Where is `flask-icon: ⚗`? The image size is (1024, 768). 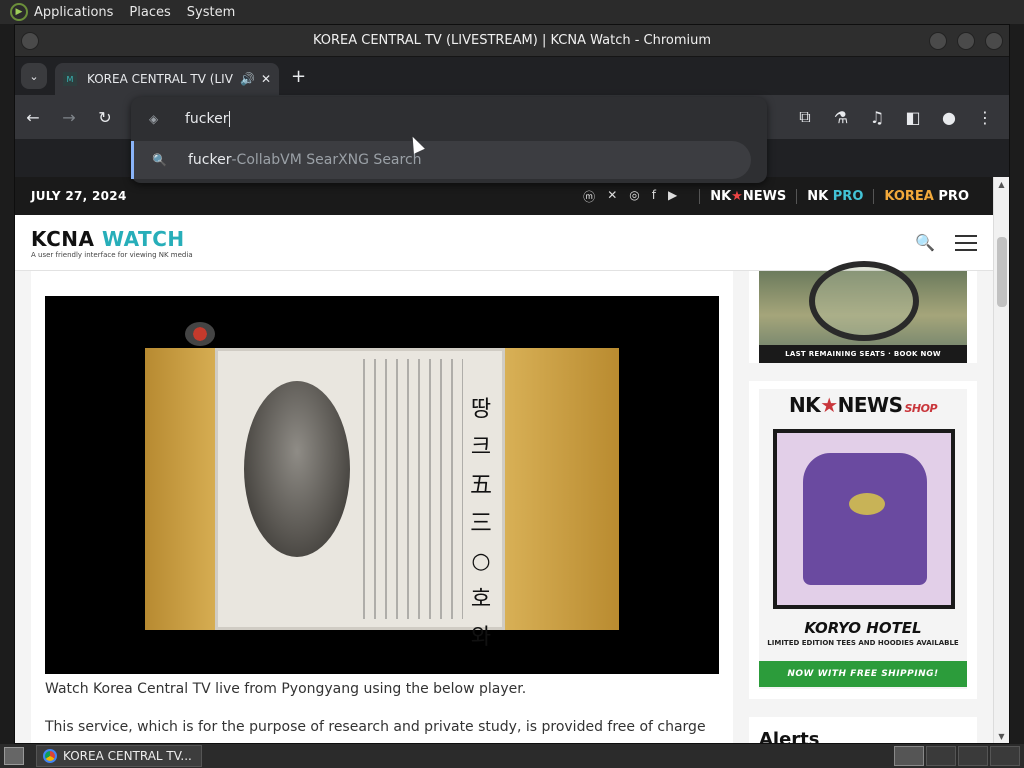
flask-icon: ⚗ is located at coordinates (841, 117).